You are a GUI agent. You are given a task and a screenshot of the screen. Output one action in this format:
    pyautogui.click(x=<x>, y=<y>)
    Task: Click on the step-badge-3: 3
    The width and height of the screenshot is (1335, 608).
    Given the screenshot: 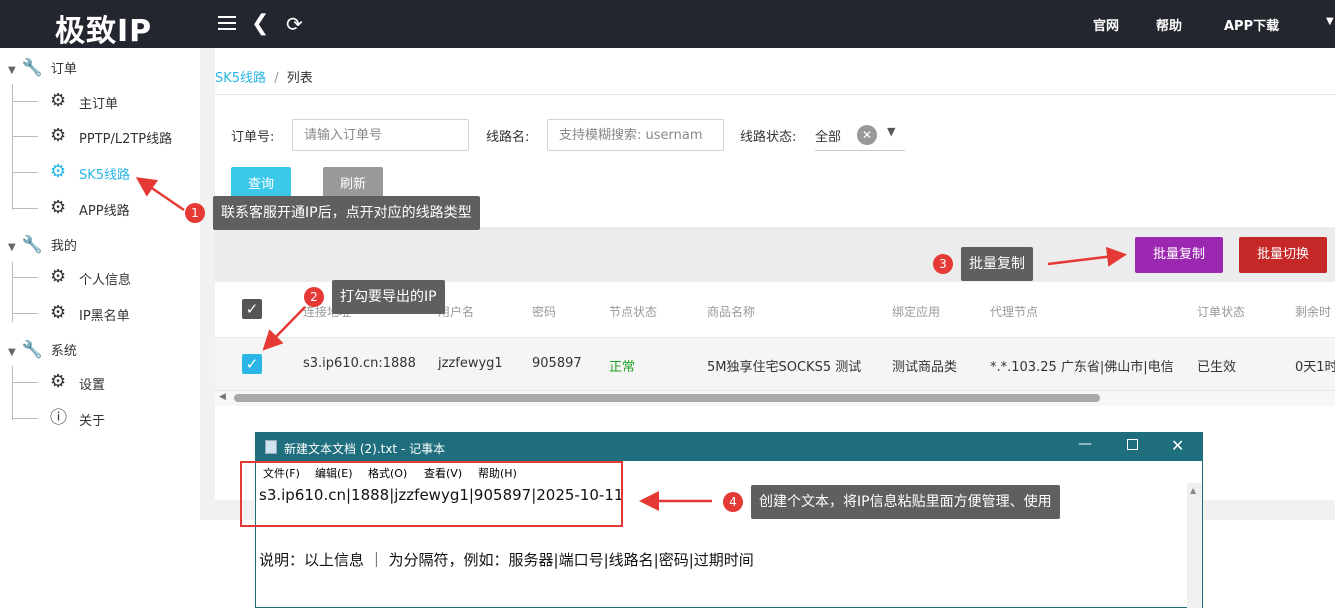 What is the action you would take?
    pyautogui.click(x=943, y=264)
    